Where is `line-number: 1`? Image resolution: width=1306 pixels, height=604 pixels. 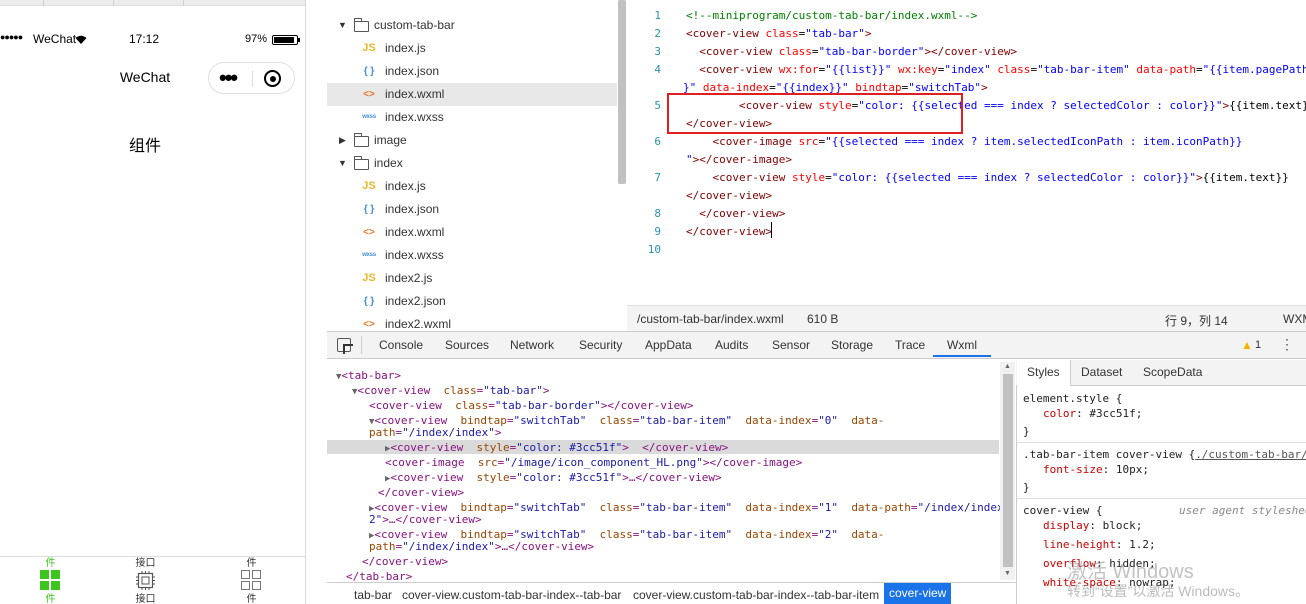
line-number: 1 is located at coordinates (657, 15).